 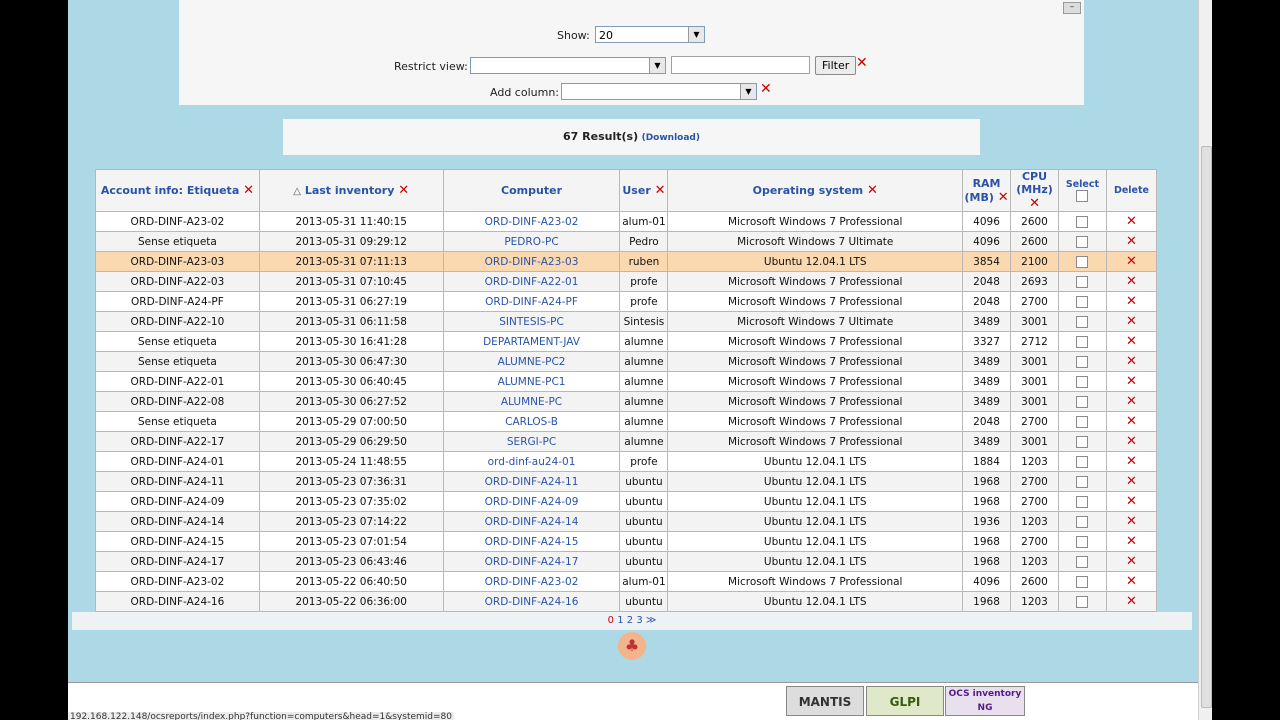 What do you see at coordinates (905, 701) in the screenshot?
I see `glpi-logo: GLPI` at bounding box center [905, 701].